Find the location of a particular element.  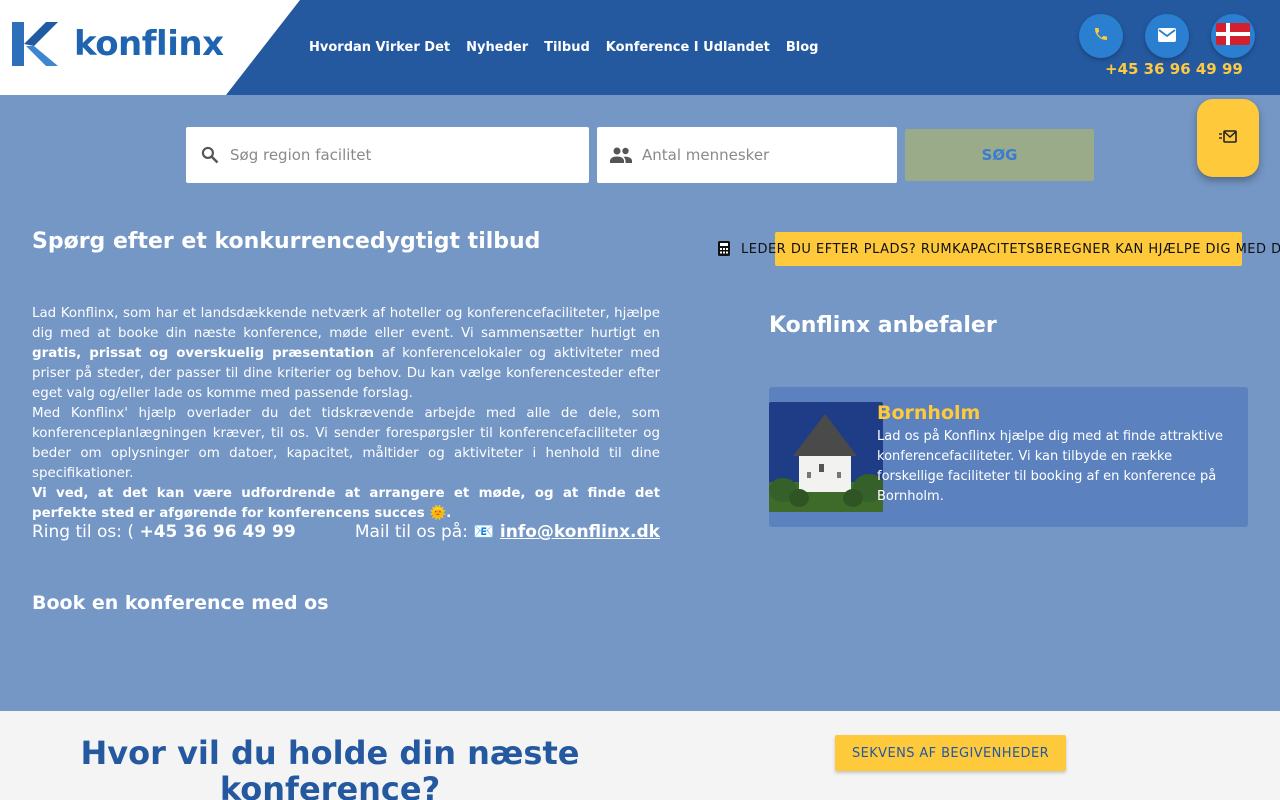

quick-mail-icon is located at coordinates (1228, 138).